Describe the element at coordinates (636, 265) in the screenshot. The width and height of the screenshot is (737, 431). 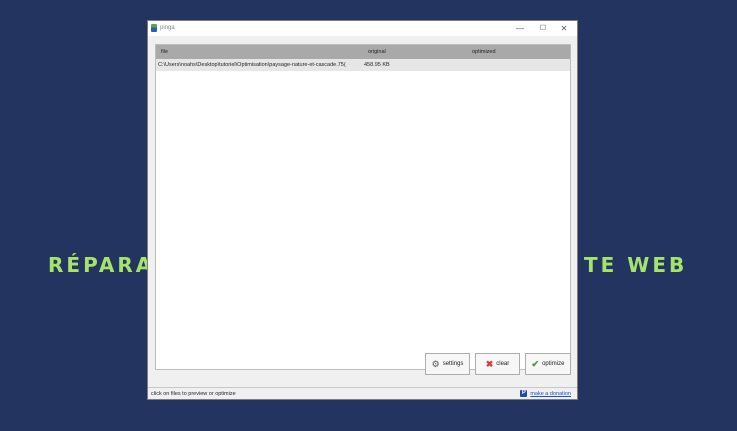
I see `background-heading-right: TE WEB` at that location.